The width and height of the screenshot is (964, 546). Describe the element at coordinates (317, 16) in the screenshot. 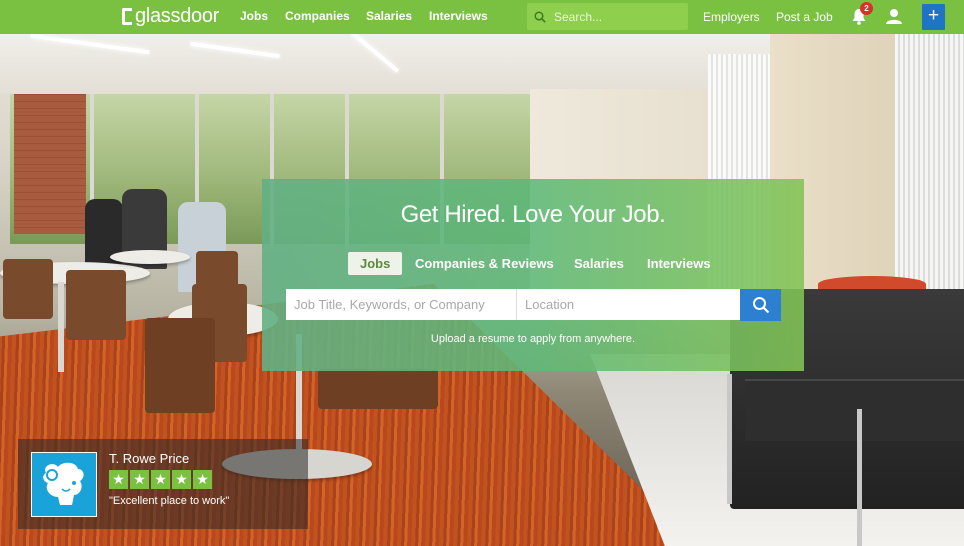

I see `nav-companies: Companies` at that location.